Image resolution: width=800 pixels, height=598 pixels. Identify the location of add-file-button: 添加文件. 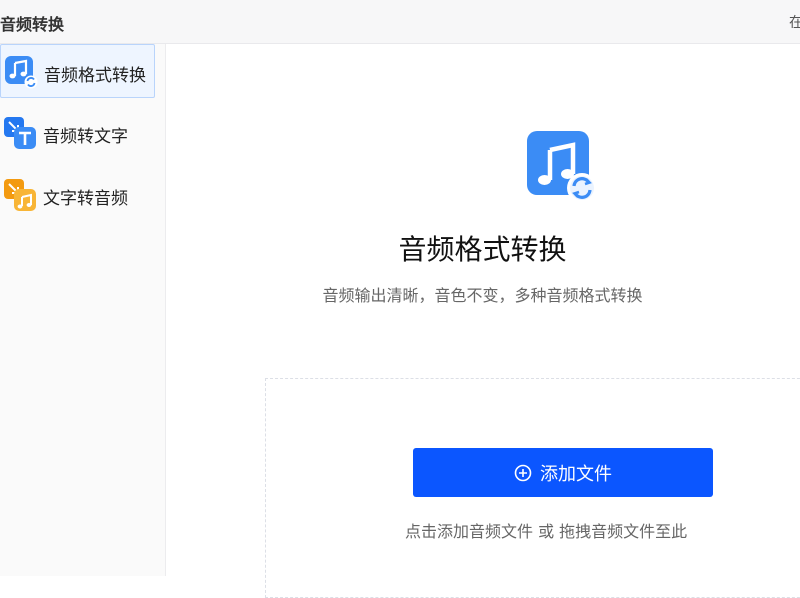
(563, 472).